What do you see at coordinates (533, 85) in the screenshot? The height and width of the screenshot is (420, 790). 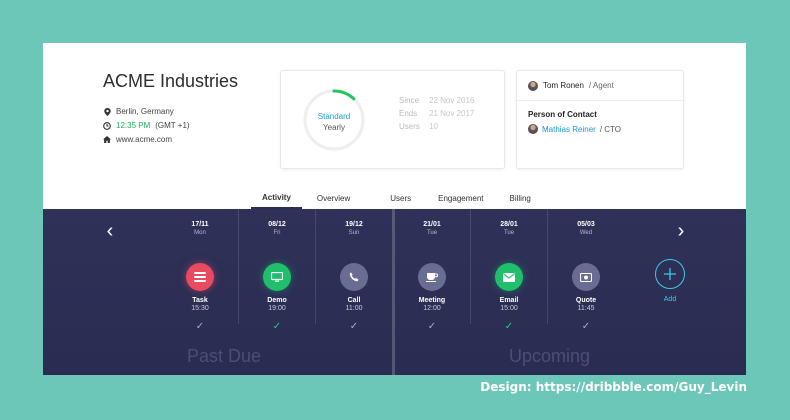 I see `agent-avatar` at bounding box center [533, 85].